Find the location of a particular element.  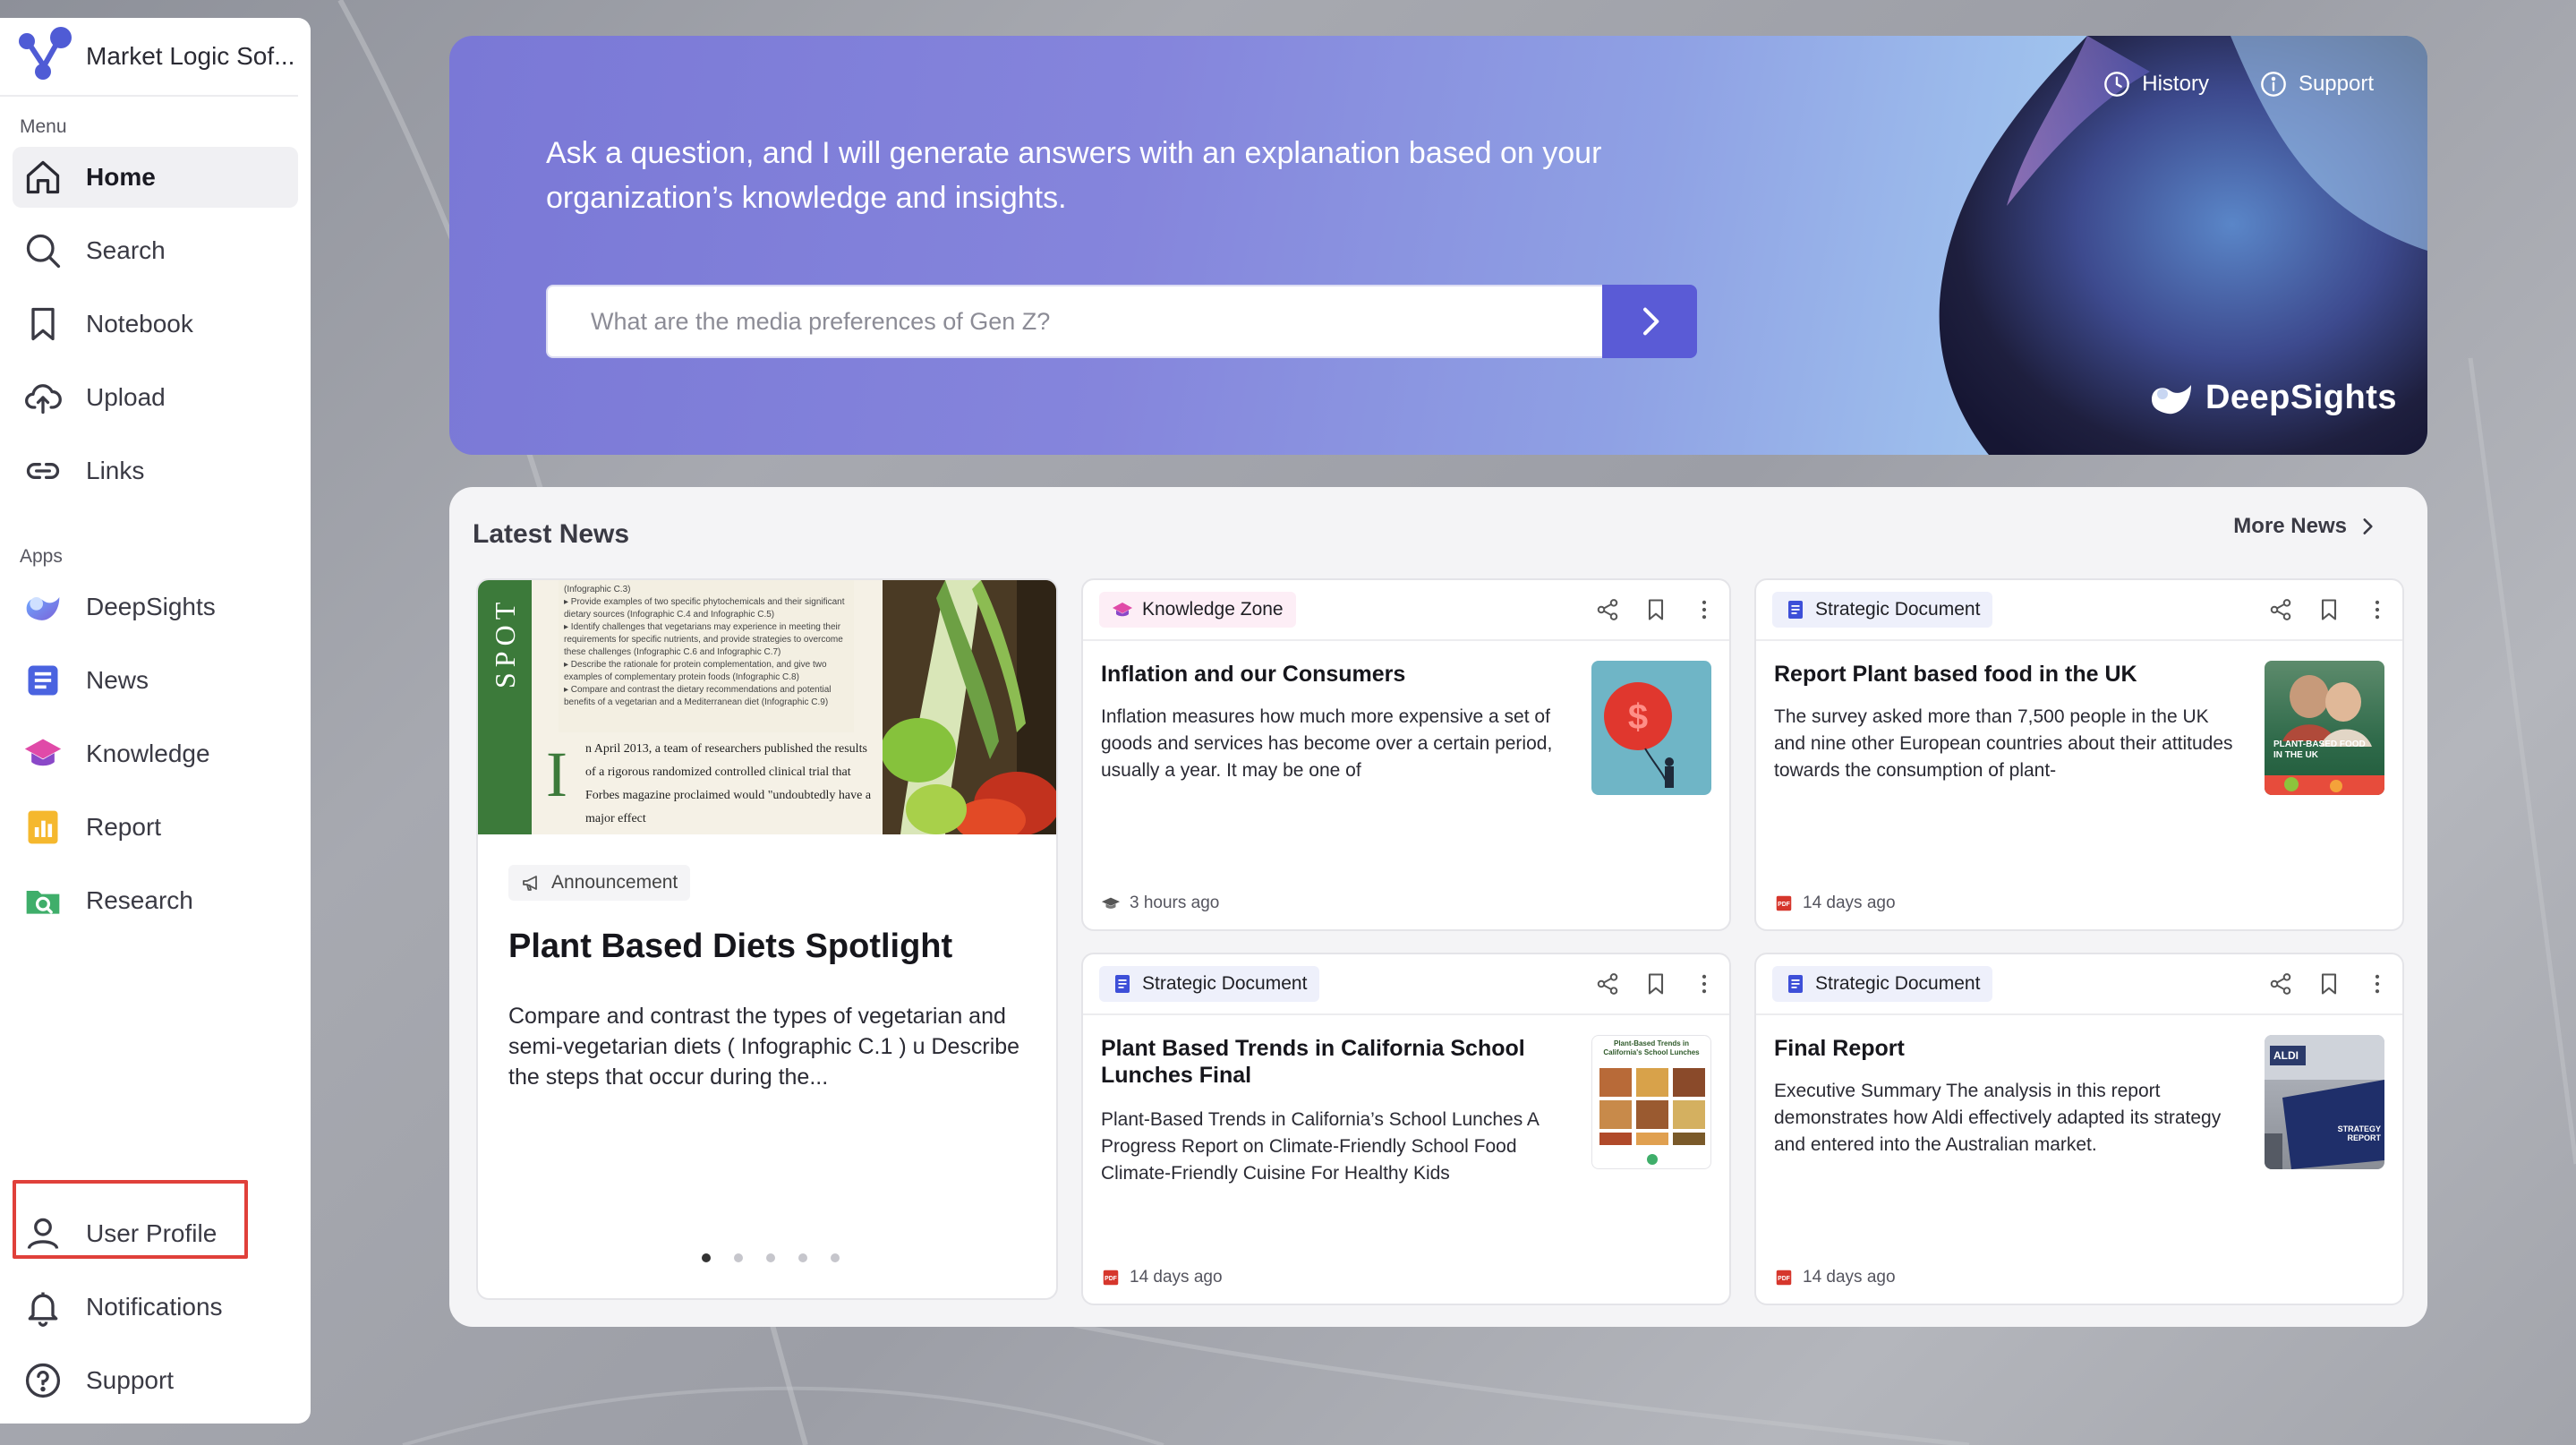

ask-question-input is located at coordinates (1074, 321).